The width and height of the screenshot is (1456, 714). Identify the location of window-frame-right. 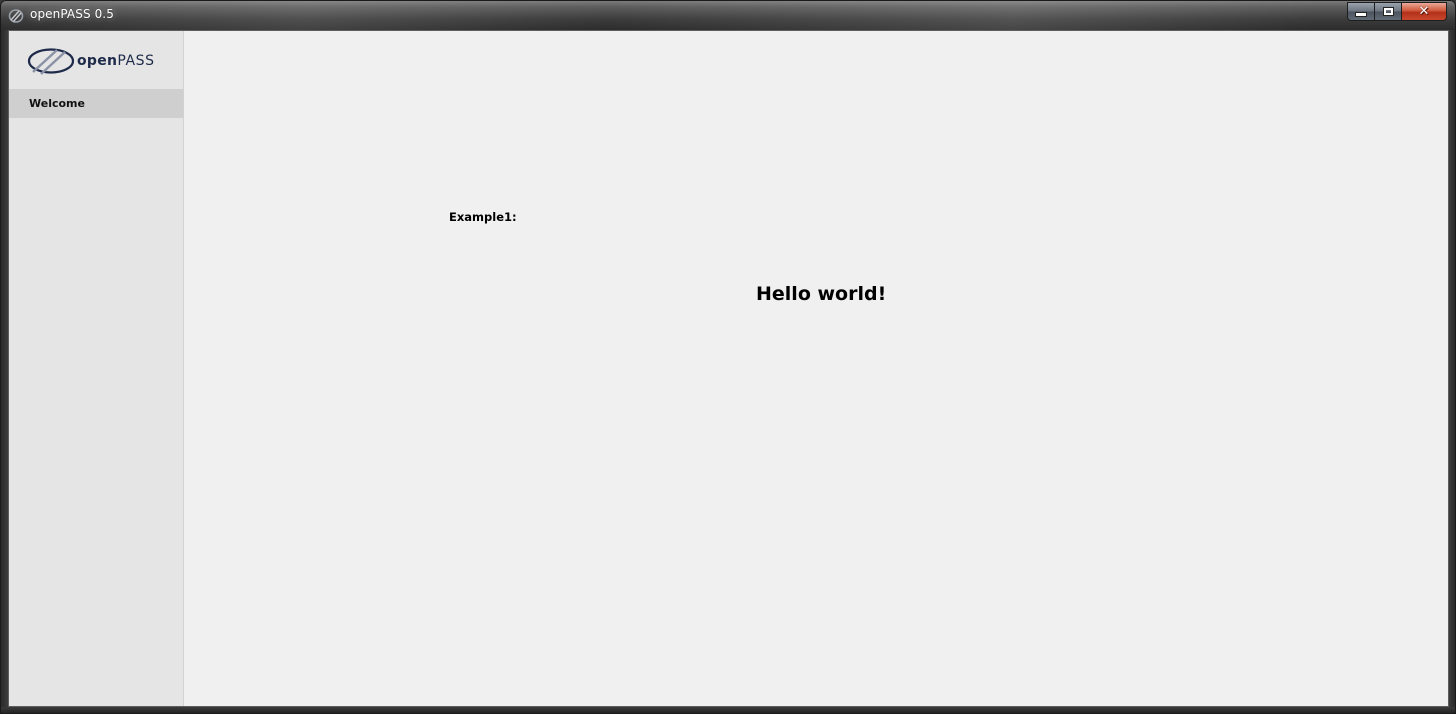
(1452, 368).